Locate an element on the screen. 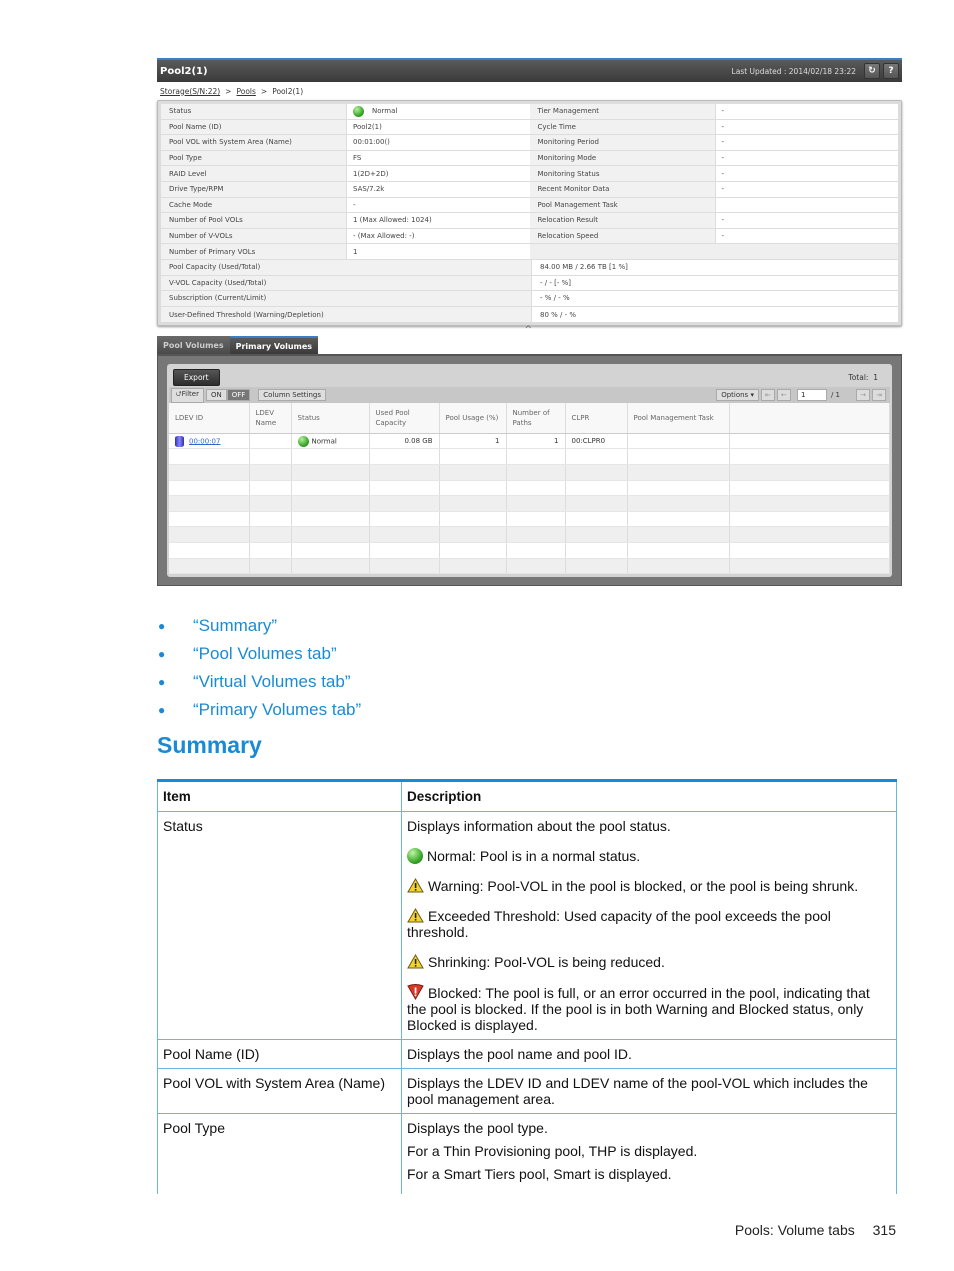 This screenshot has width=954, height=1271. summary-value: 1 (Max Allowed: 1024) is located at coordinates (438, 220).